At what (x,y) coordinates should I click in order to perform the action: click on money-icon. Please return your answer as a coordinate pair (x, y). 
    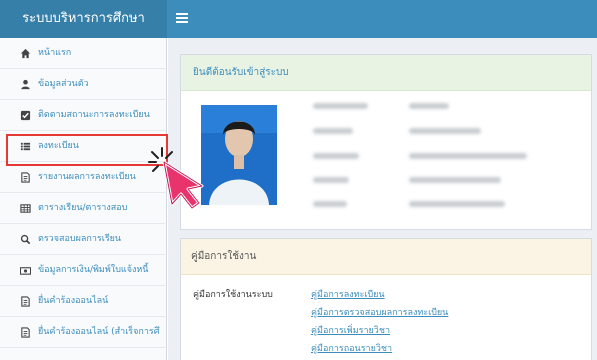
    Looking at the image, I should click on (25, 271).